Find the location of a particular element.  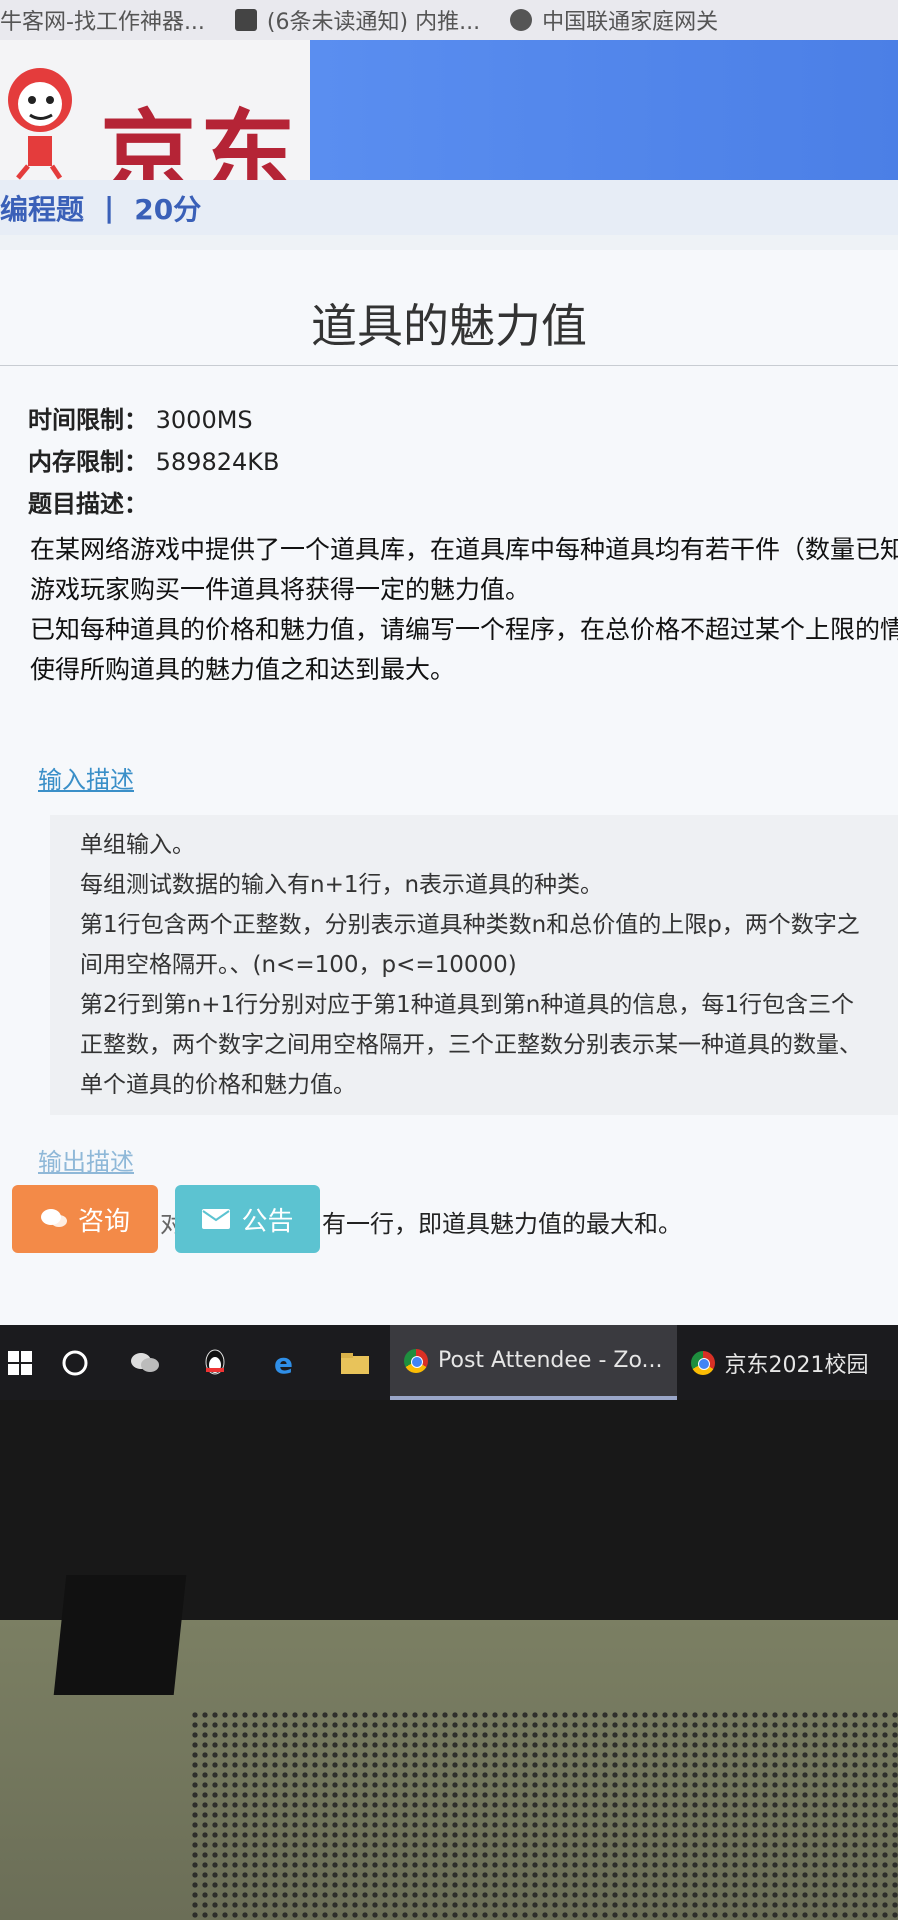

chat-icon is located at coordinates (53, 1218).